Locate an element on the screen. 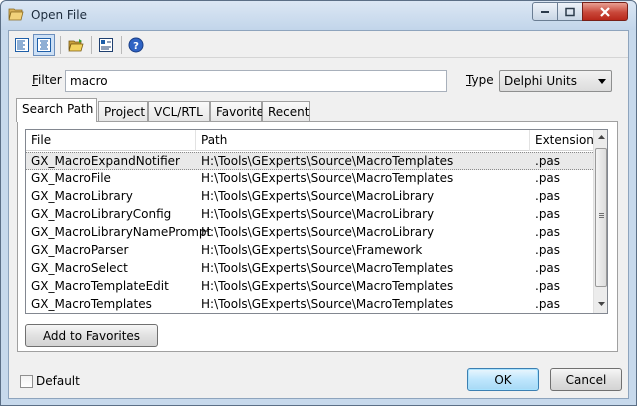 This screenshot has height=406, width=637. tab-label: Project is located at coordinates (125, 112).